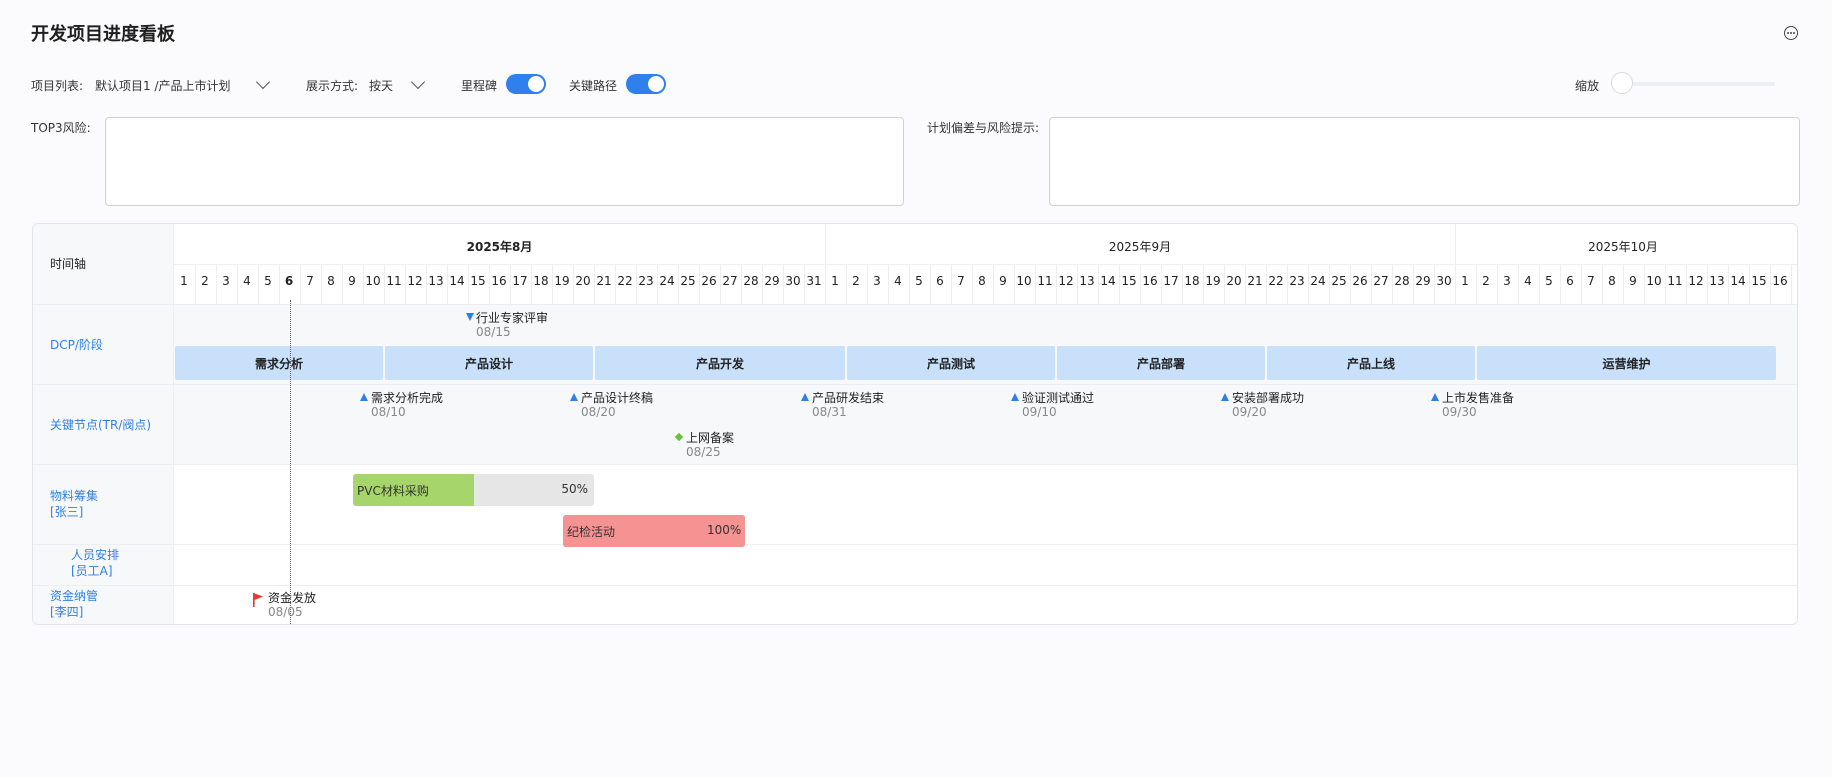  I want to click on phase-bar: 产品设计, so click(489, 363).